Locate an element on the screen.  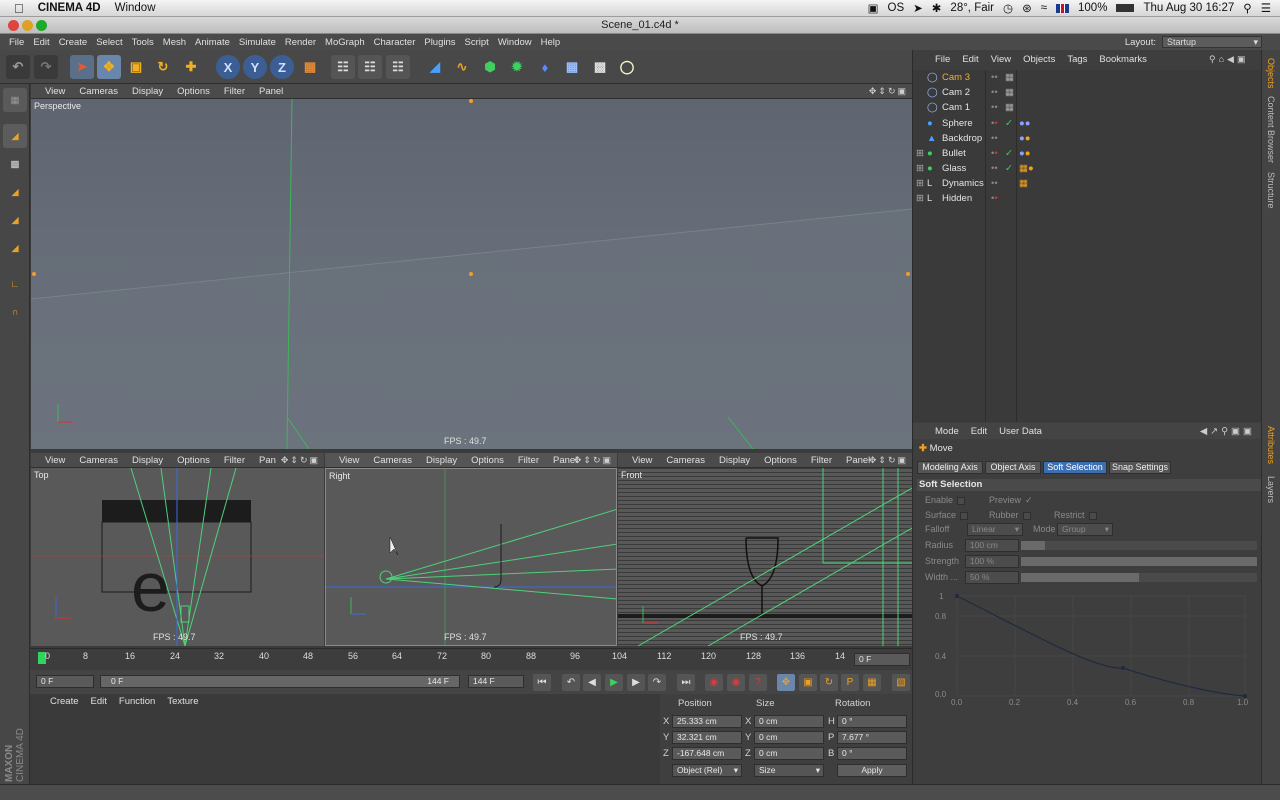
coord-mode-select: Object (Rel) ▾ is located at coordinates (707, 770).